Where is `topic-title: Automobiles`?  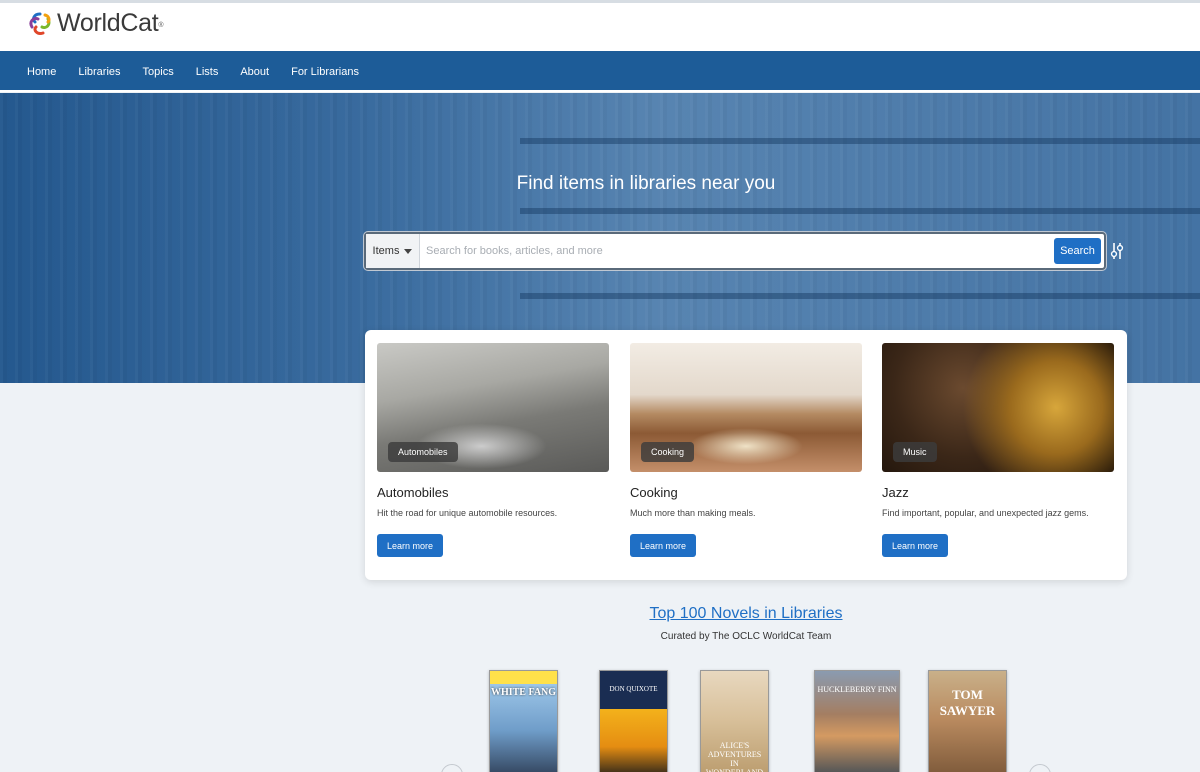
topic-title: Automobiles is located at coordinates (413, 492).